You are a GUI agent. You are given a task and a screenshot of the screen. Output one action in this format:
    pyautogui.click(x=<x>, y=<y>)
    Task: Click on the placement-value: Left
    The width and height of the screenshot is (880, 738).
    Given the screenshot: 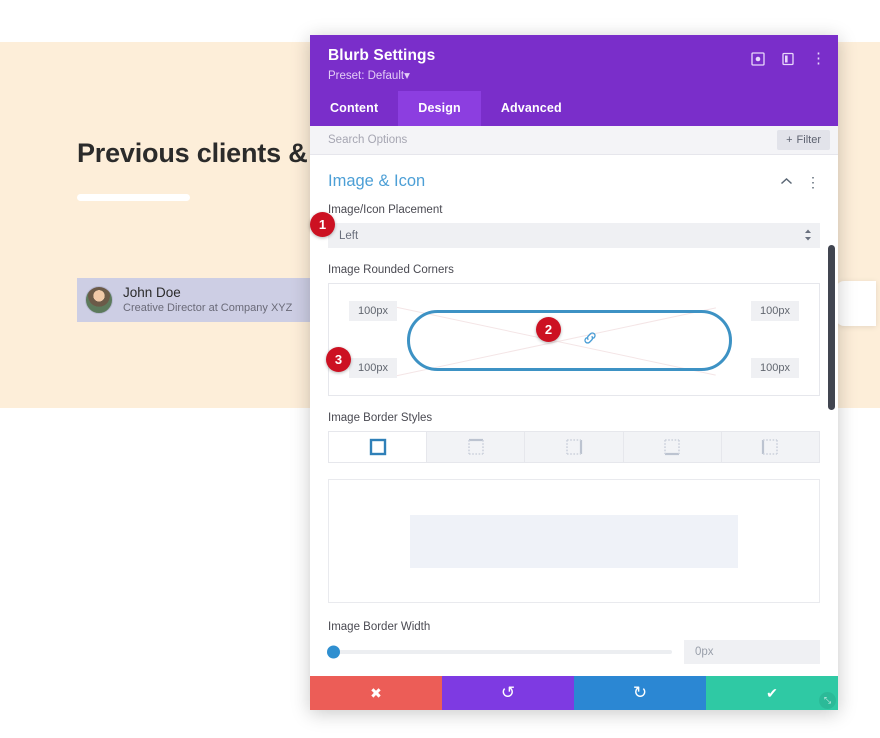 What is the action you would take?
    pyautogui.click(x=349, y=235)
    